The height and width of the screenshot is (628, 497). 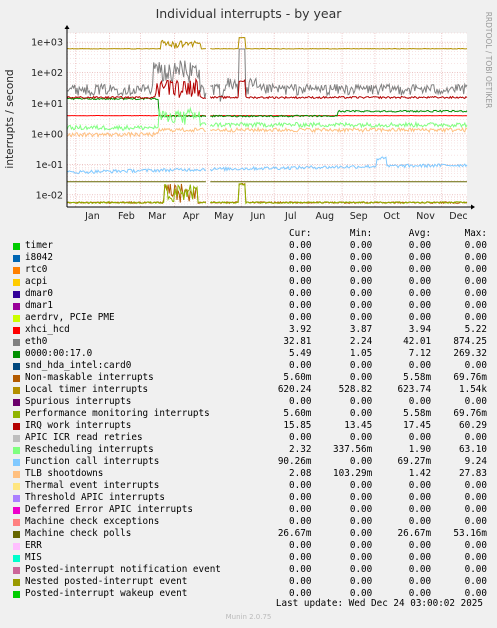 What do you see at coordinates (297, 377) in the screenshot?
I see `legend-cur-value: 5.60m` at bounding box center [297, 377].